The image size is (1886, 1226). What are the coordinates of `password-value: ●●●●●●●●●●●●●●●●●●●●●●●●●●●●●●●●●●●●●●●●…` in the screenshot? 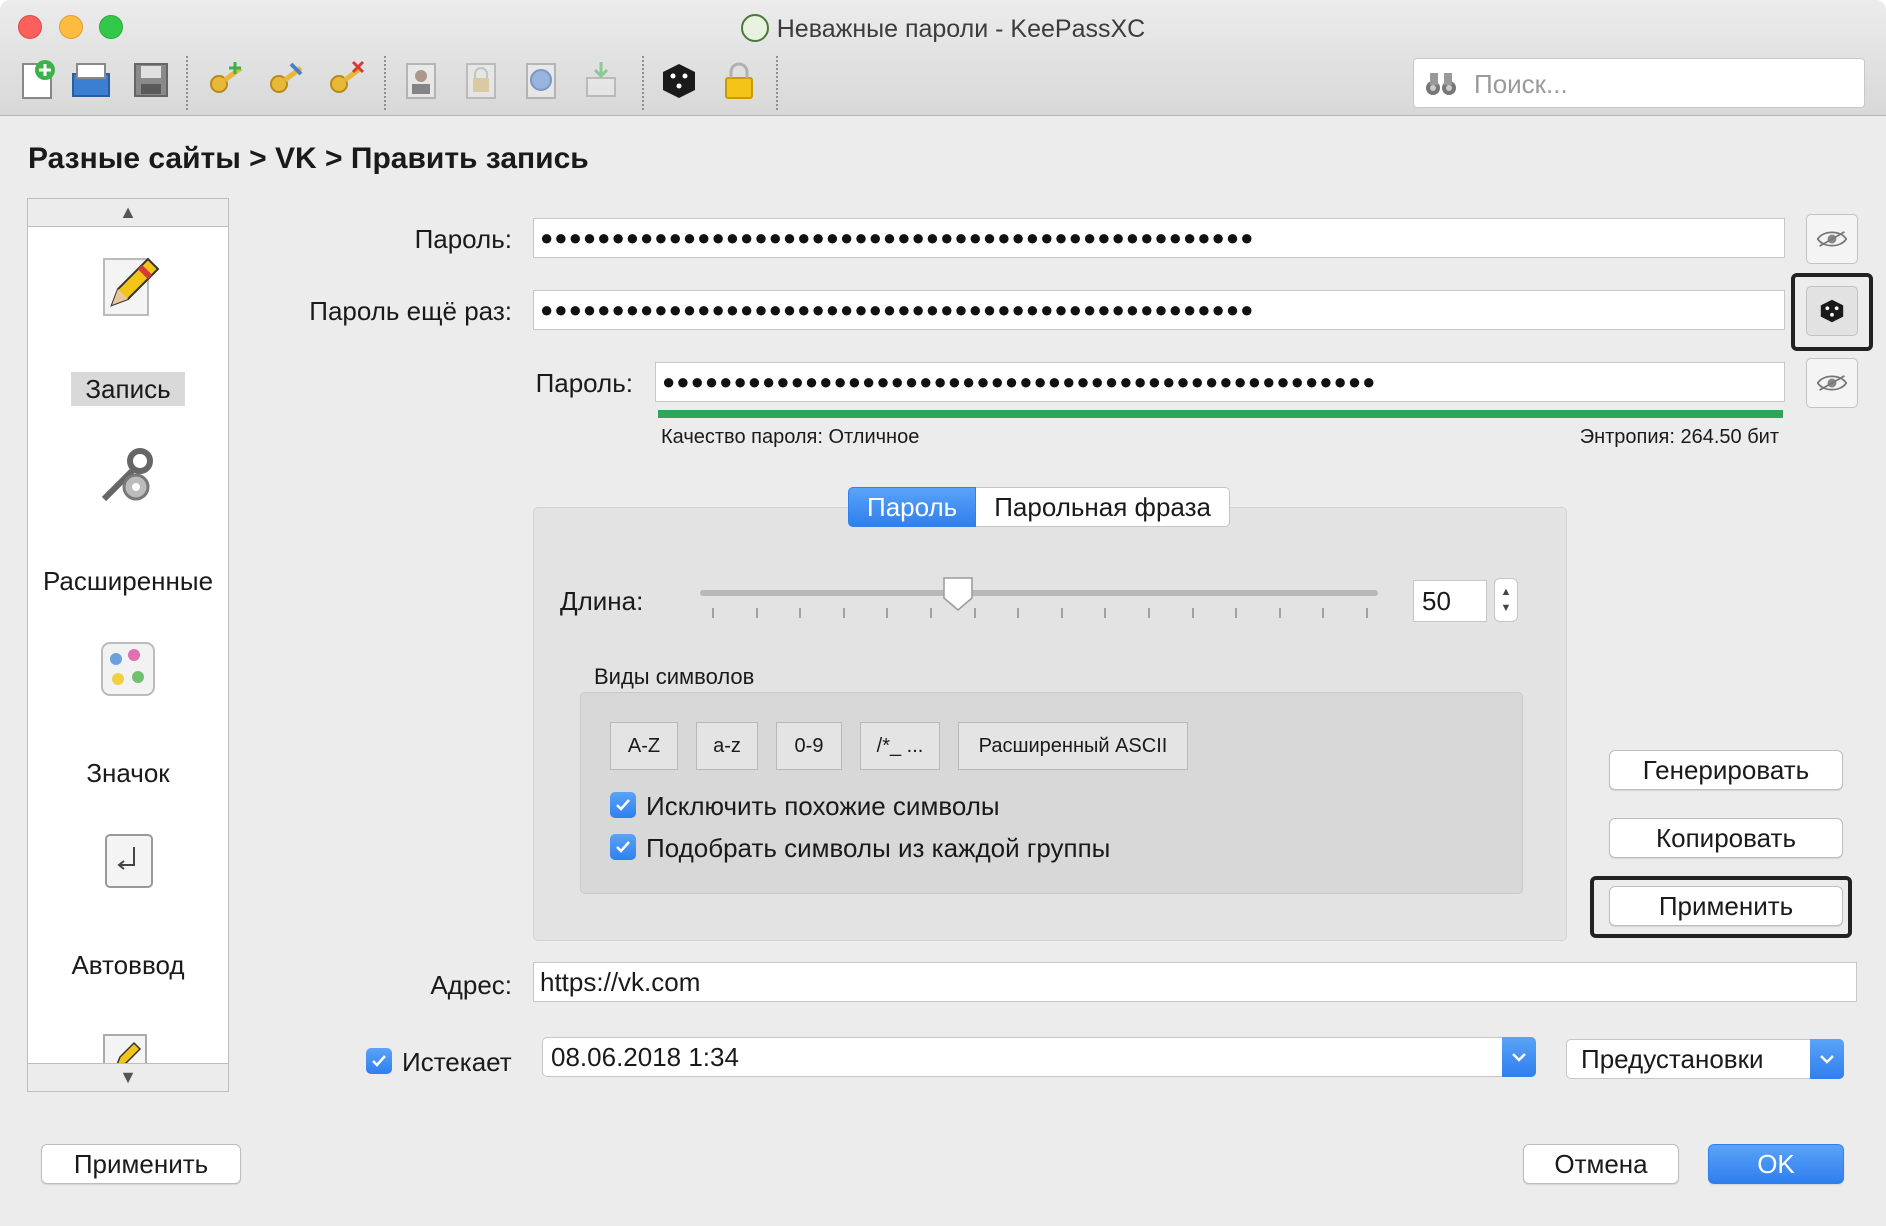 It's located at (897, 237).